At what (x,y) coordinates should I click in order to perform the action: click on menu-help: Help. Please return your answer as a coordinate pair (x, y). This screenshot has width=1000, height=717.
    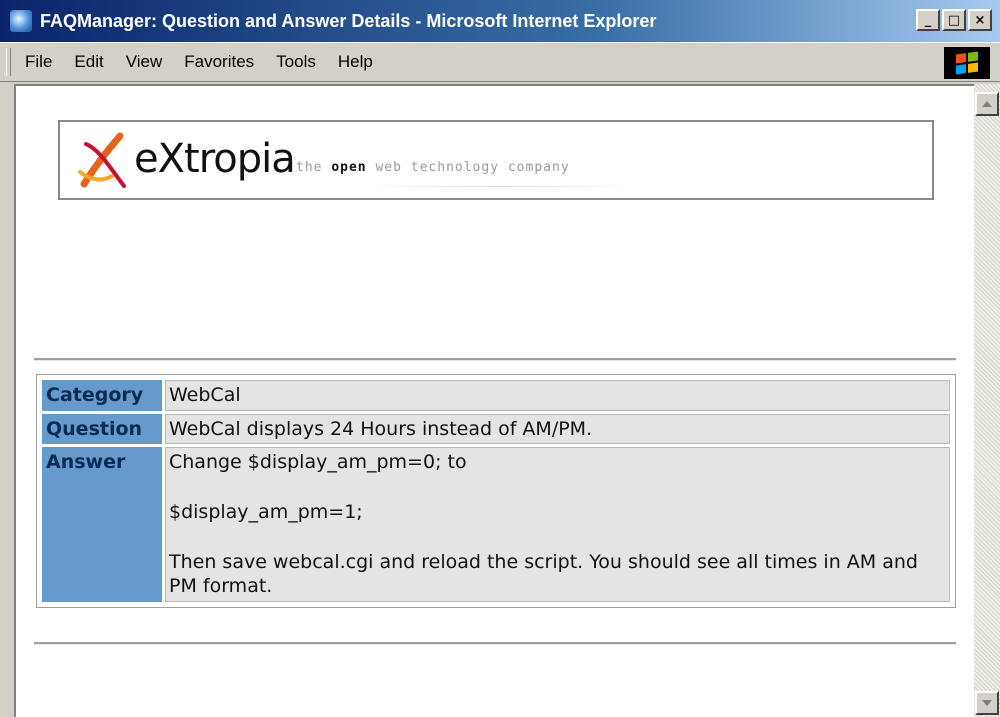
    Looking at the image, I should click on (355, 62).